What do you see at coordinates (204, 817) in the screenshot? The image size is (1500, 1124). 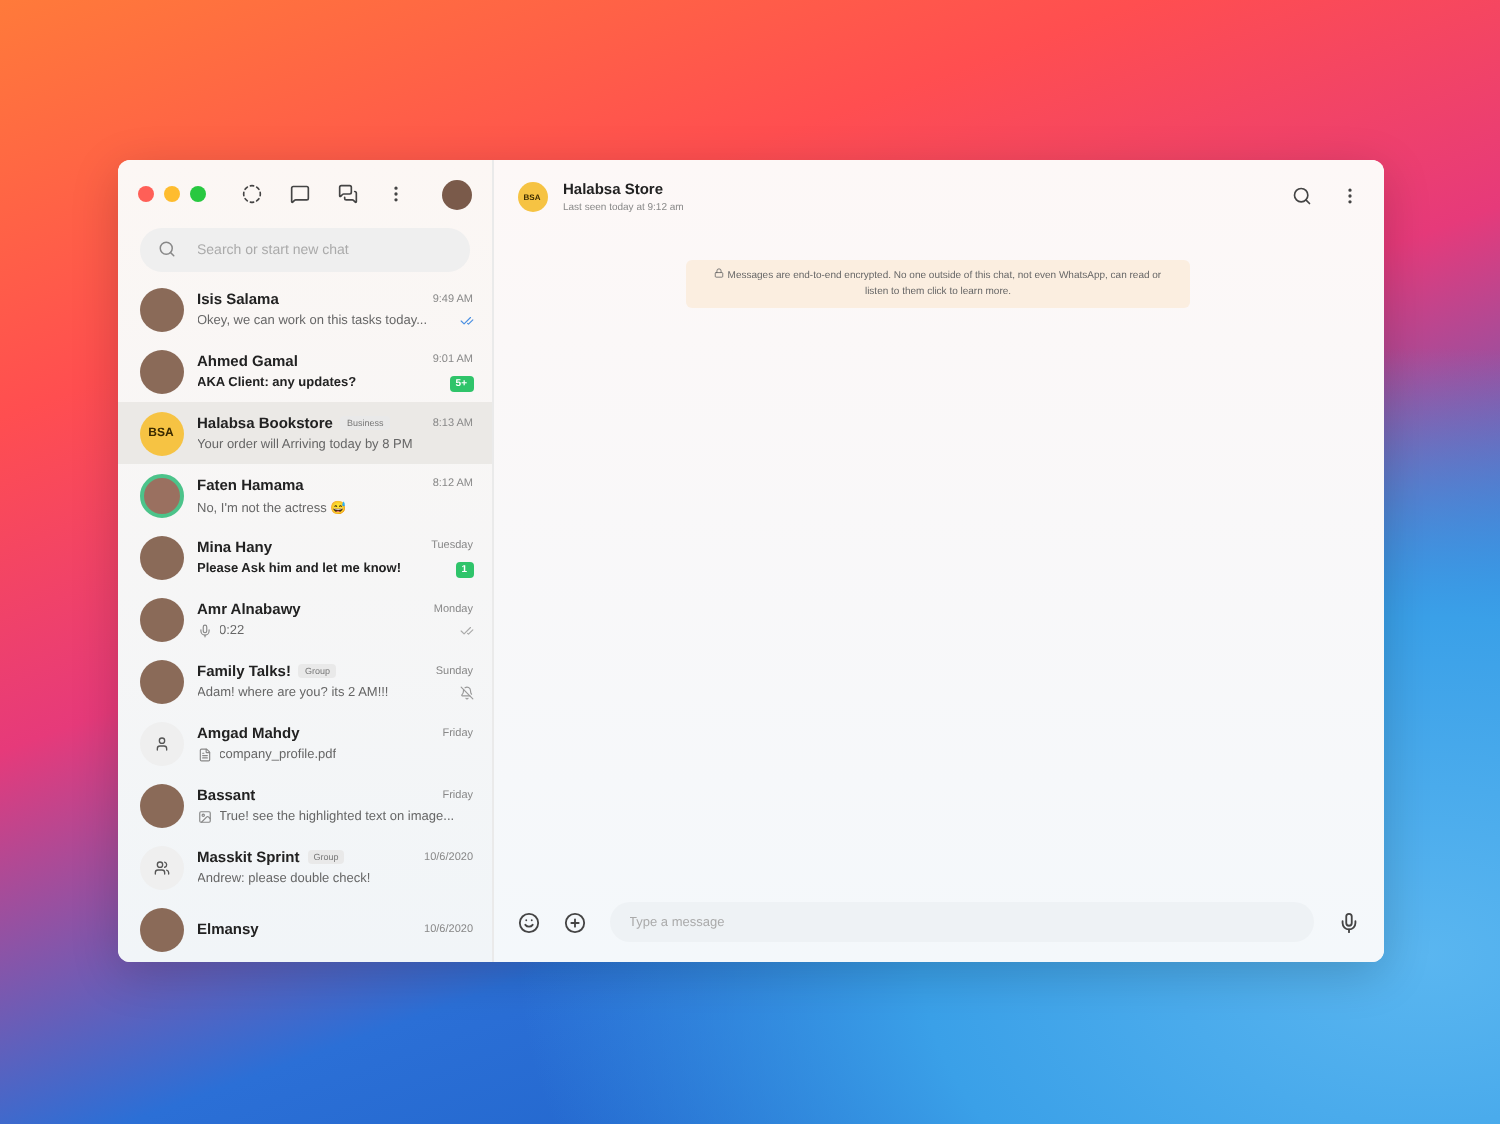 I see `image-icon` at bounding box center [204, 817].